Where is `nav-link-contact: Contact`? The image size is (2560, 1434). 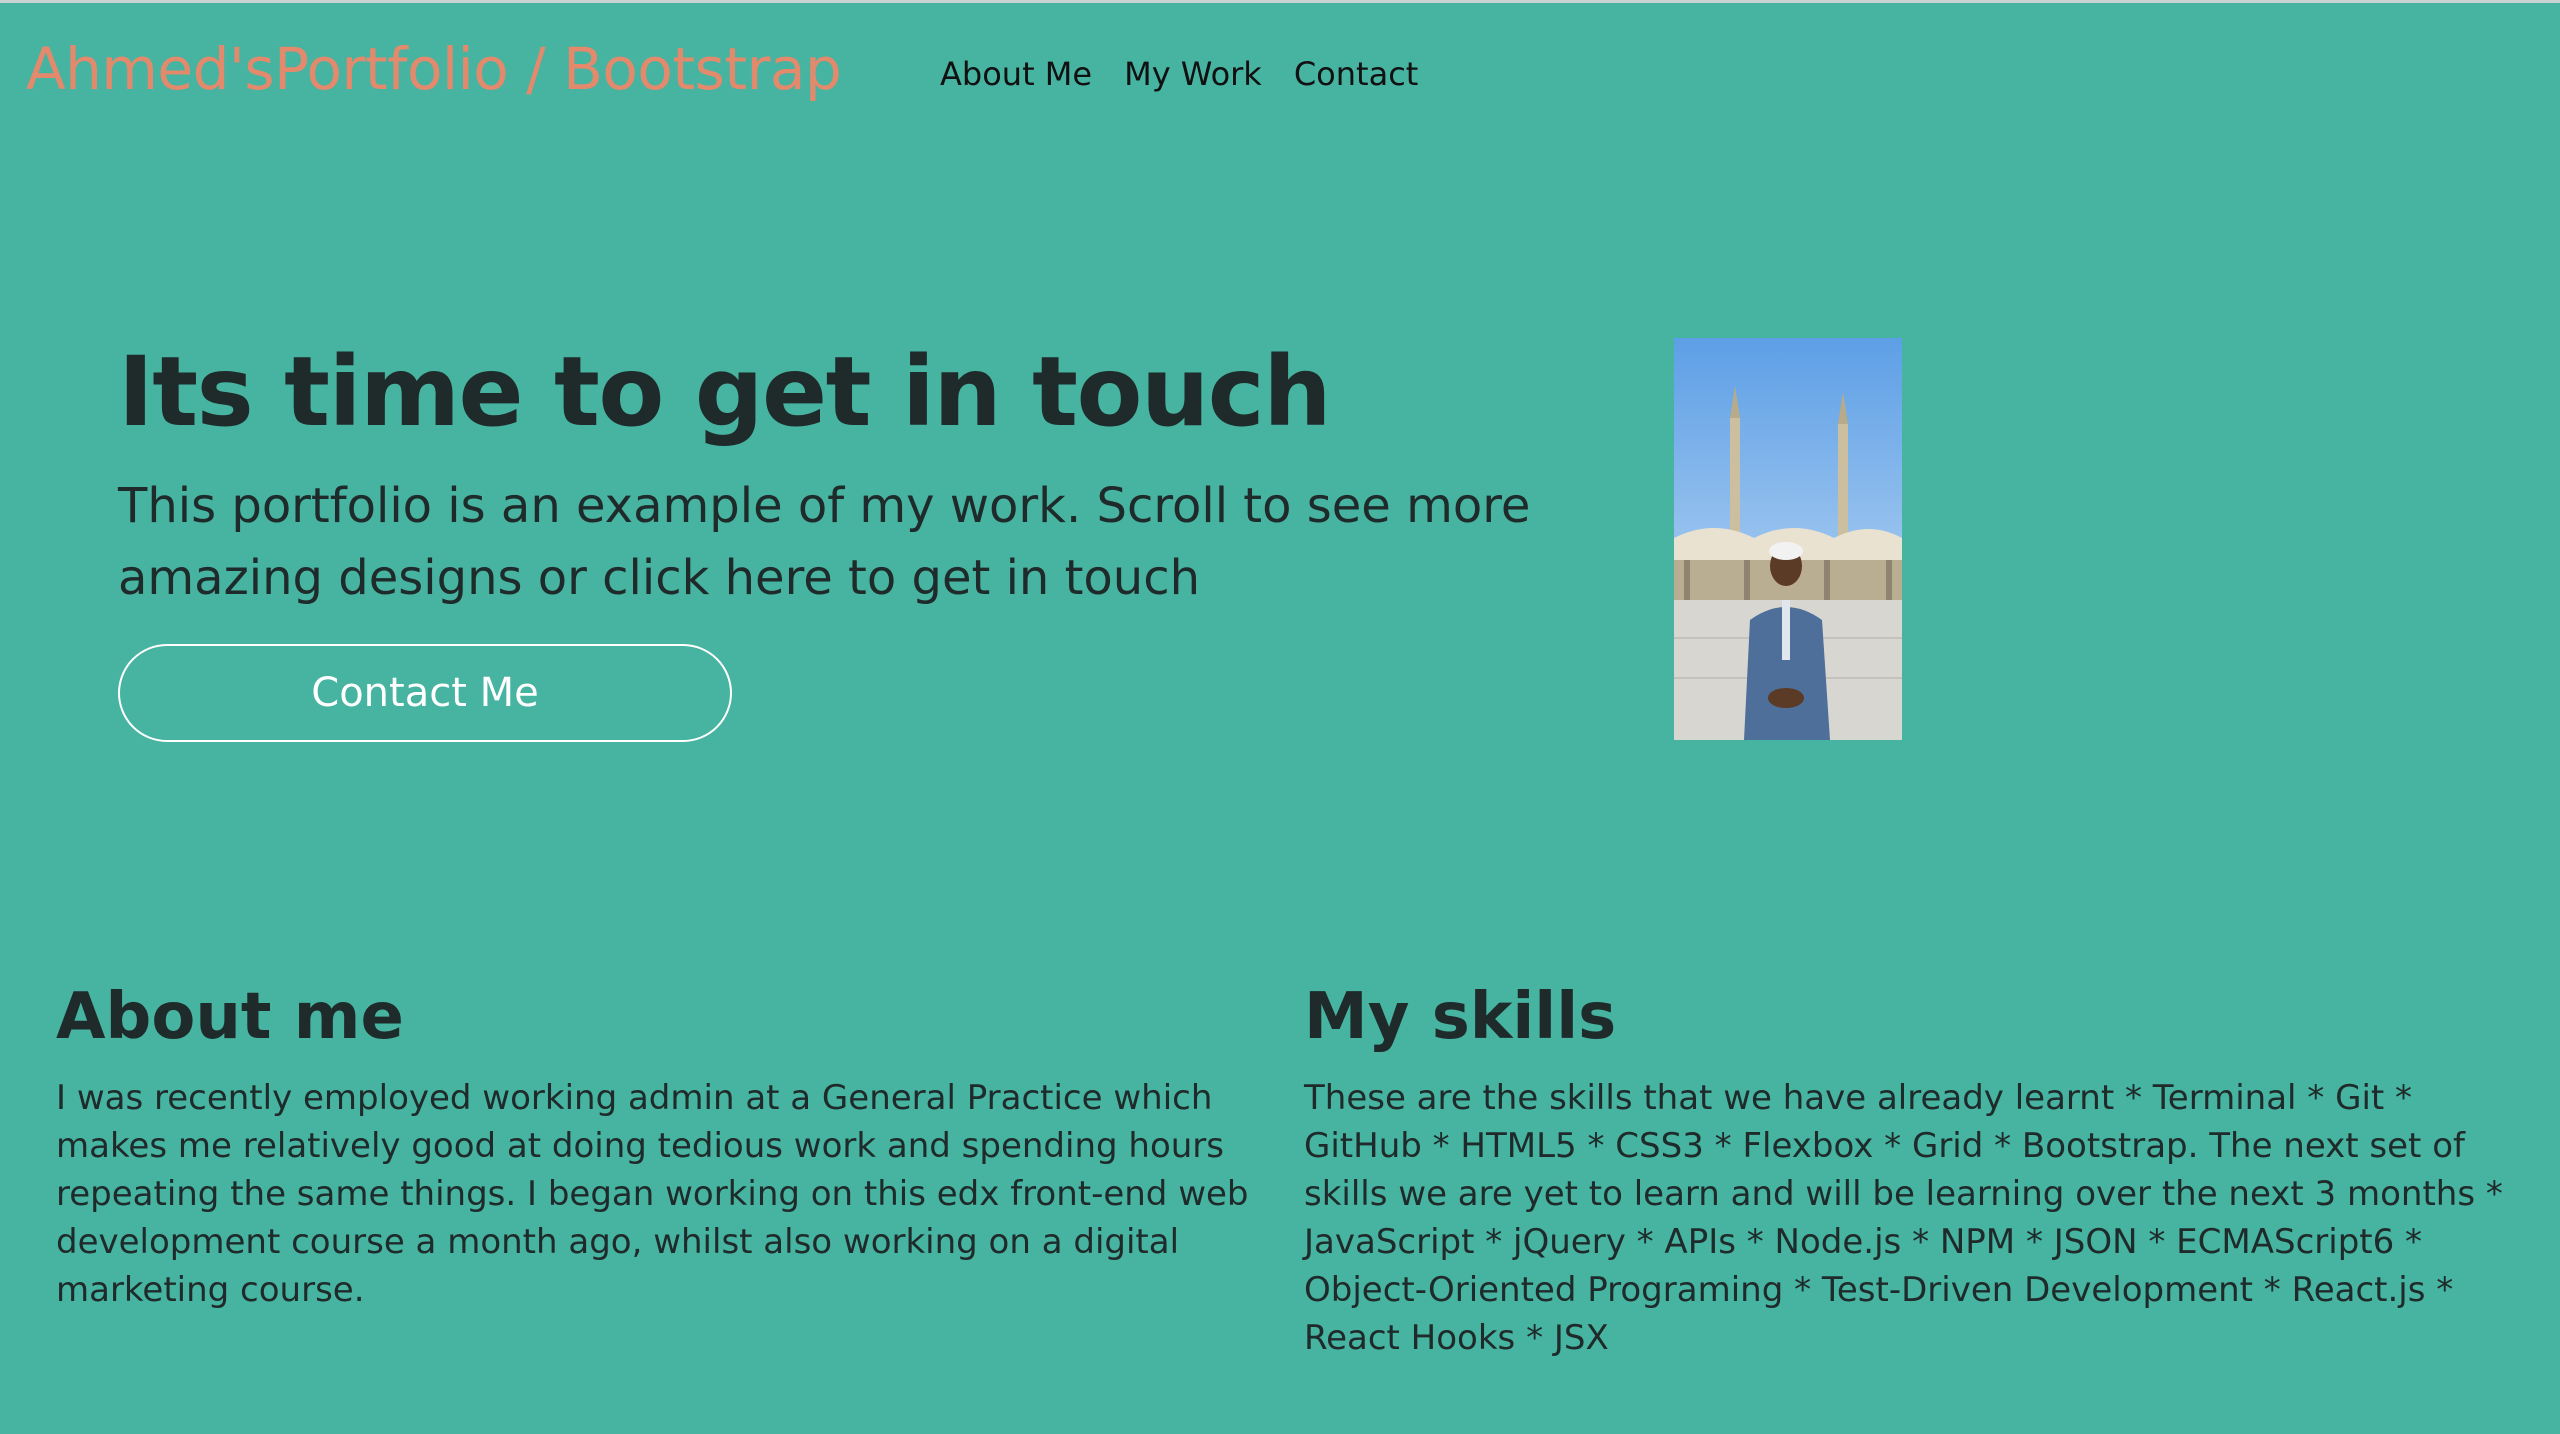 nav-link-contact: Contact is located at coordinates (1356, 74).